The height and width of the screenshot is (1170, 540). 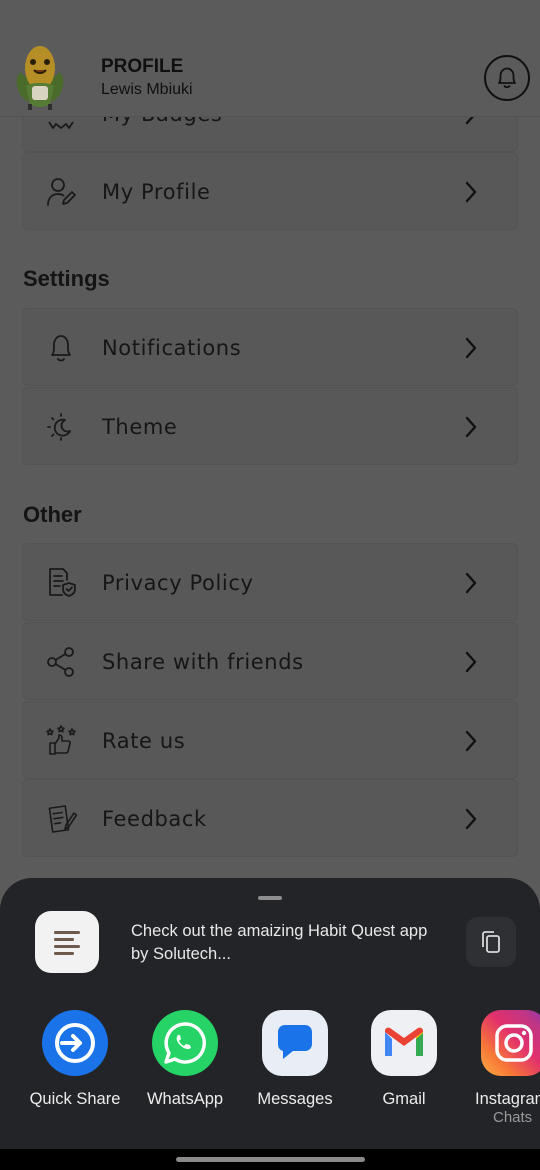 I want to click on share-target-gmail: Gmail, so click(x=404, y=1059).